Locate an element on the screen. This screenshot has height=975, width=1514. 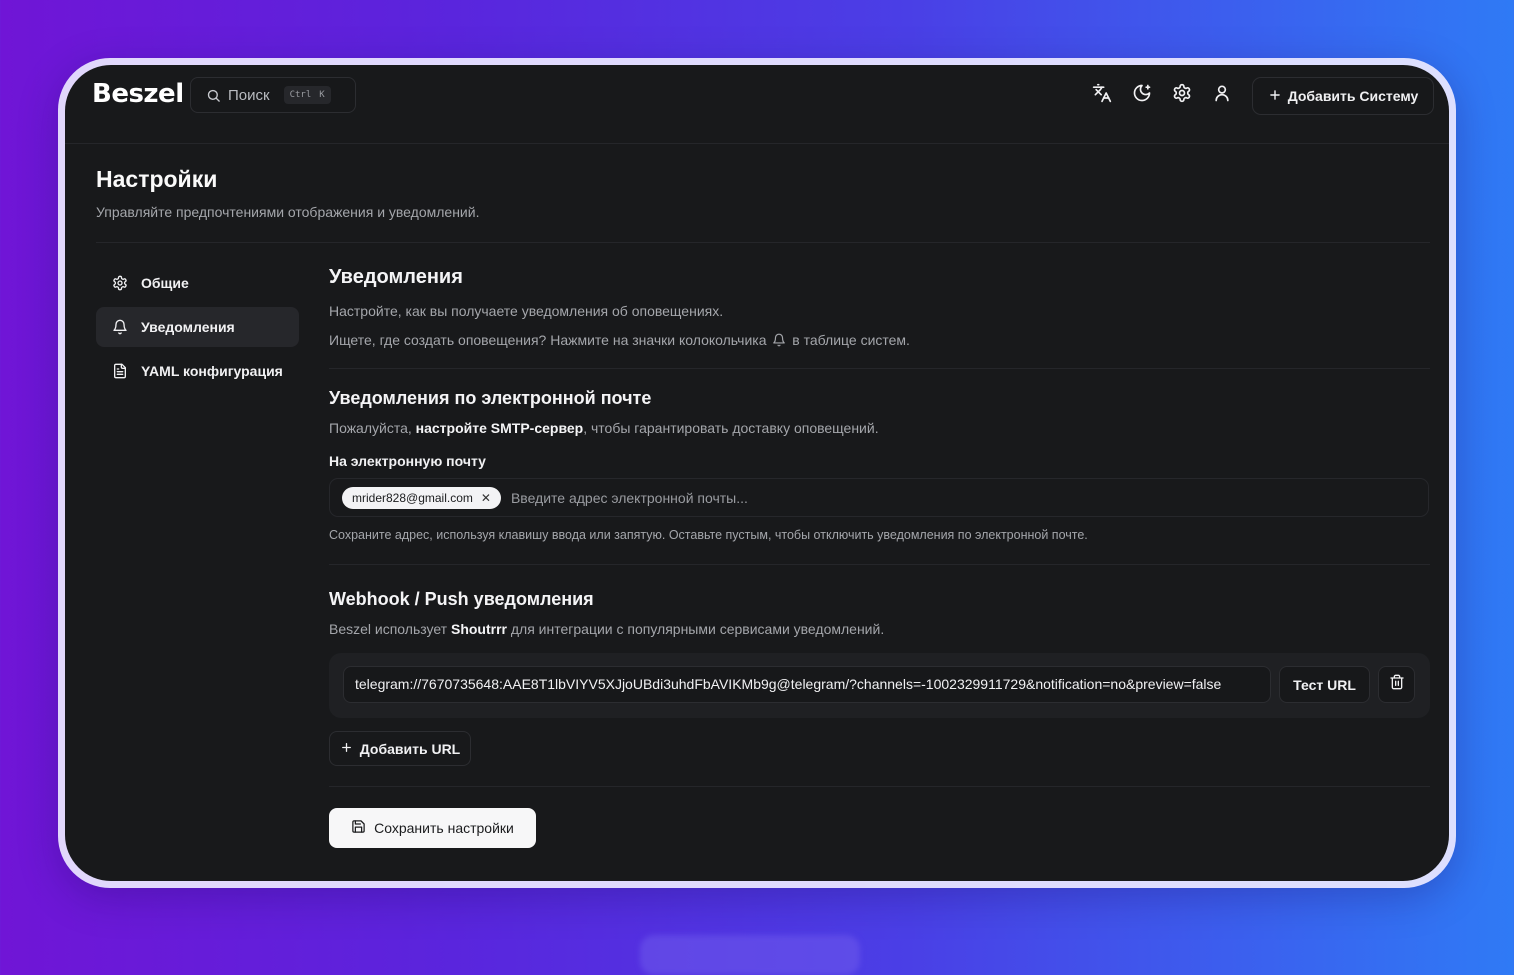
account-button is located at coordinates (1222, 95).